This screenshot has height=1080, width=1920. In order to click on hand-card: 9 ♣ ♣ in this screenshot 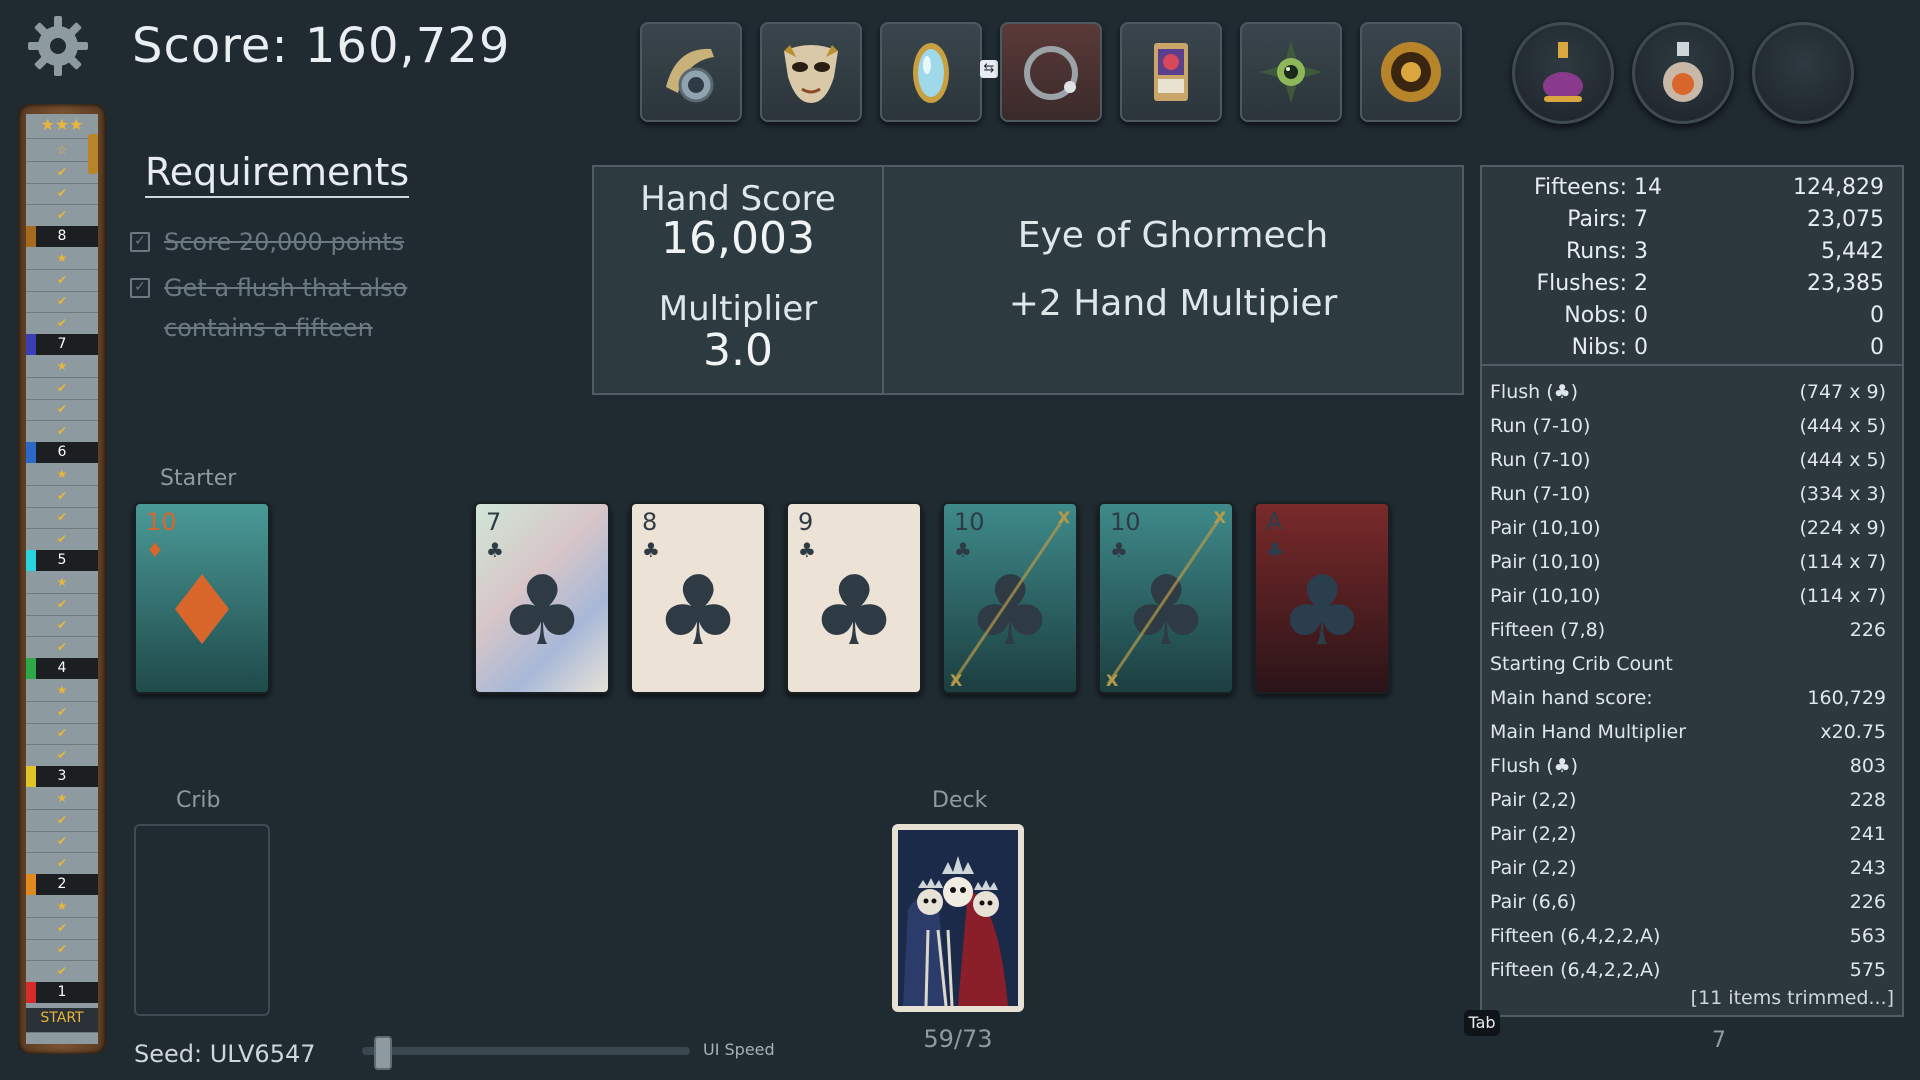, I will do `click(854, 598)`.